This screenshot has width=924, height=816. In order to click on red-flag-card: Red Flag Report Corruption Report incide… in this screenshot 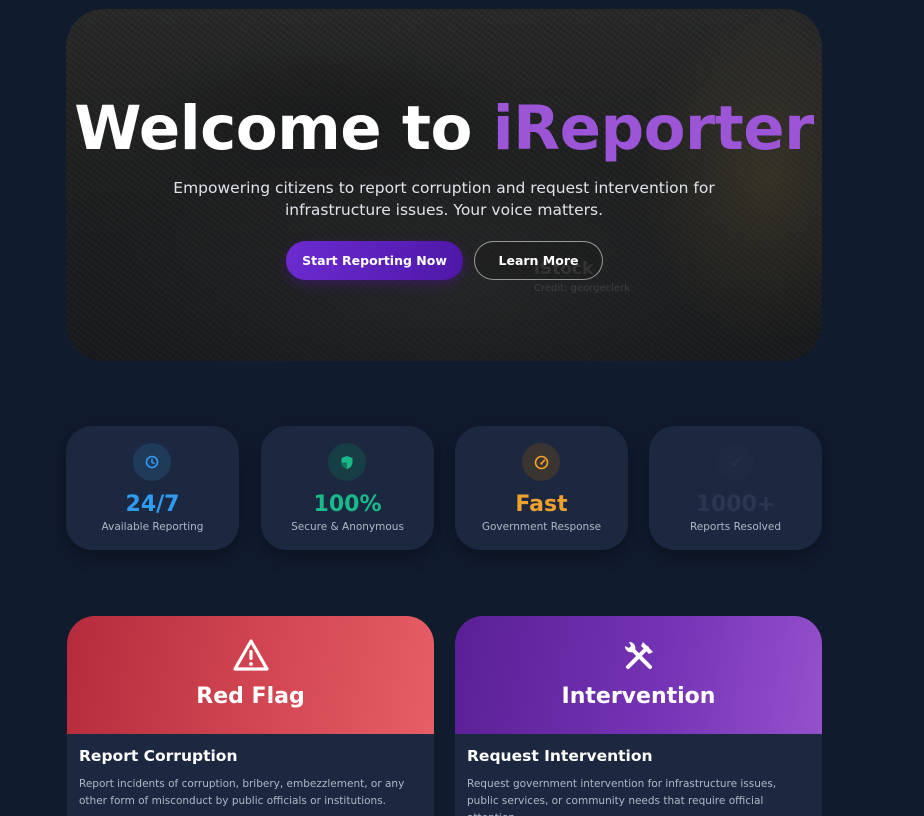, I will do `click(250, 716)`.